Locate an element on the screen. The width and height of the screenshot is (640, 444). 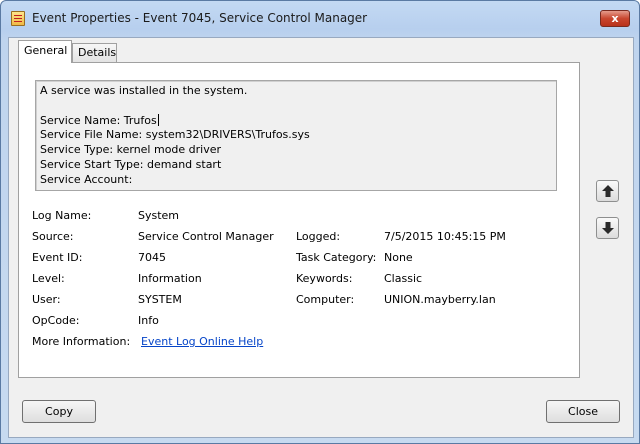
level-label: Level: is located at coordinates (48, 278).